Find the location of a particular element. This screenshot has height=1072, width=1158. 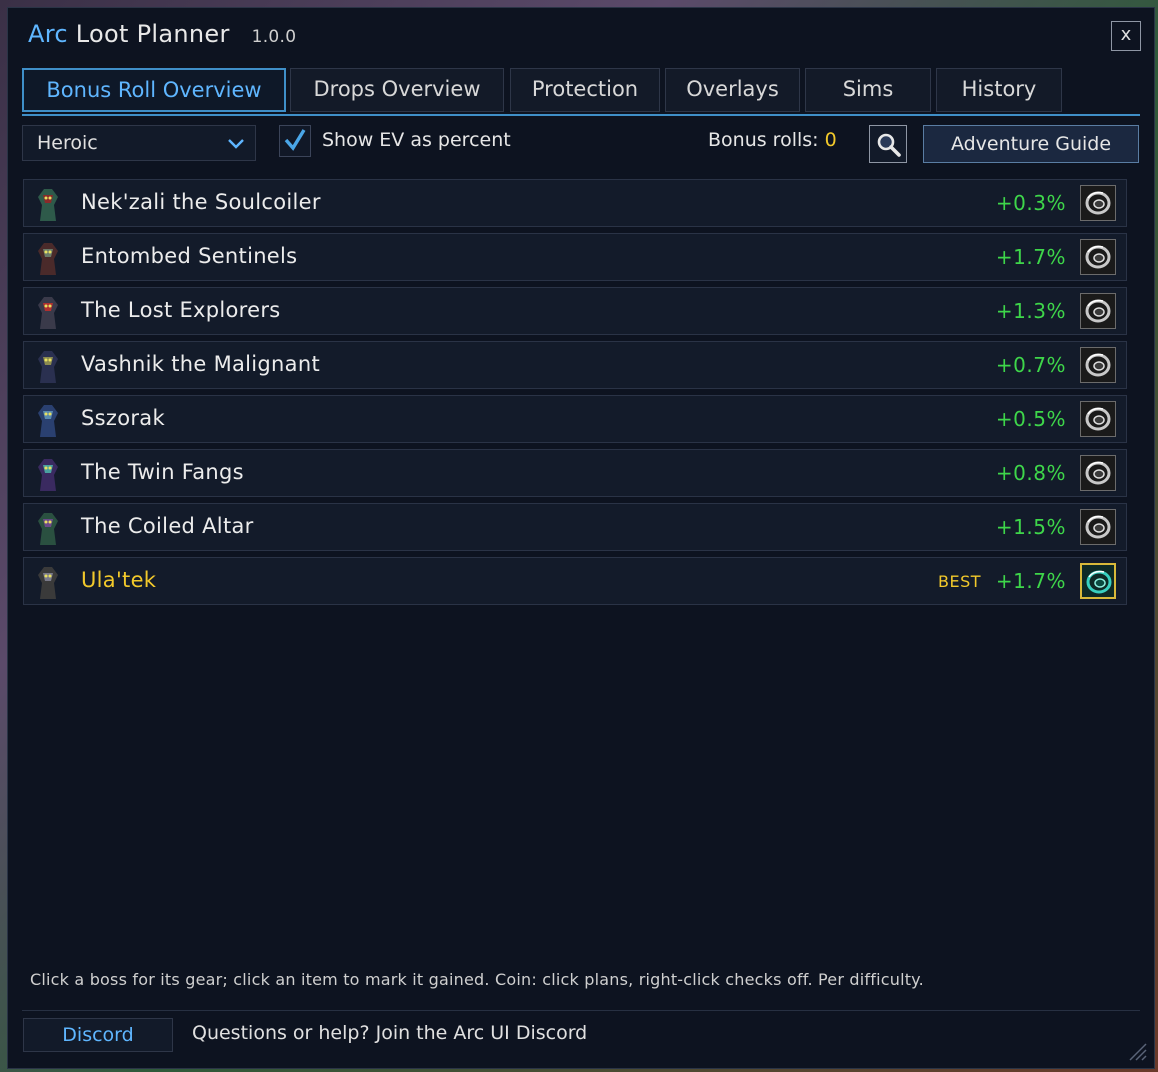

bonus-rolls-display: Bonus rolls: 0 is located at coordinates (772, 140).